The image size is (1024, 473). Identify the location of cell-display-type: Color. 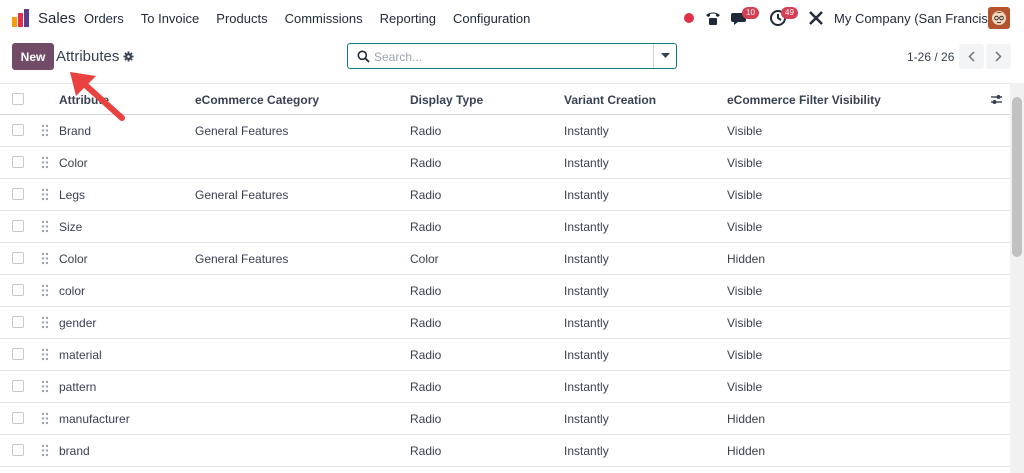
(424, 259).